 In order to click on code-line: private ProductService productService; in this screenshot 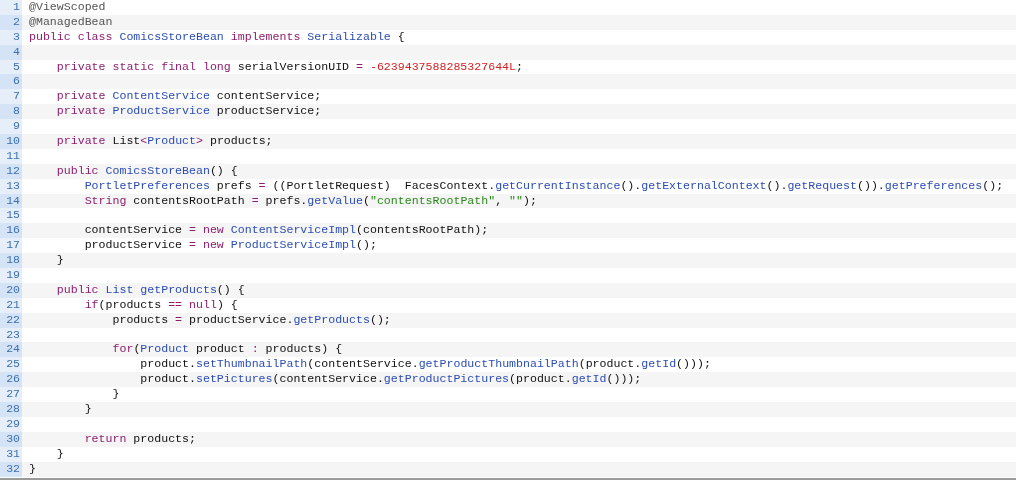, I will do `click(188, 111)`.